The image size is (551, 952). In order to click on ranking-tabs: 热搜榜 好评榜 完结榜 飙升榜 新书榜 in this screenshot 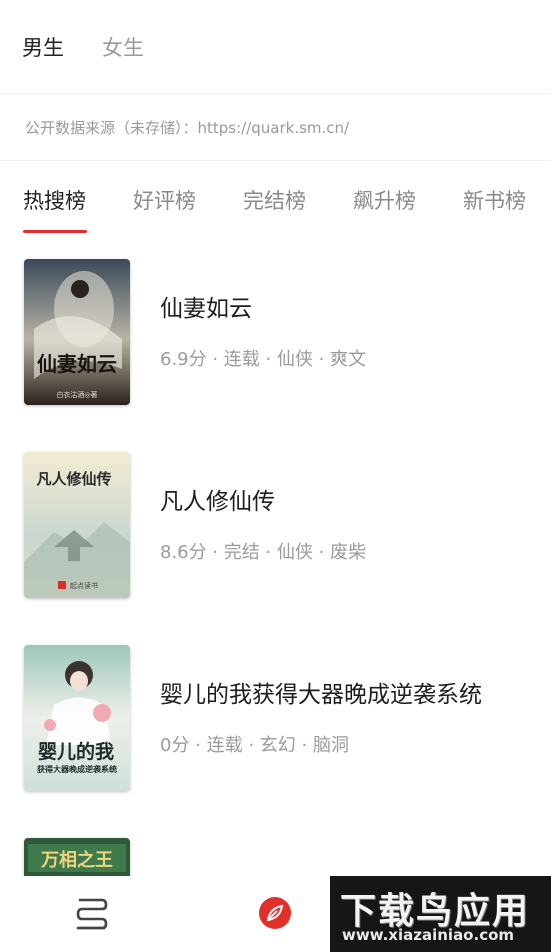, I will do `click(275, 199)`.